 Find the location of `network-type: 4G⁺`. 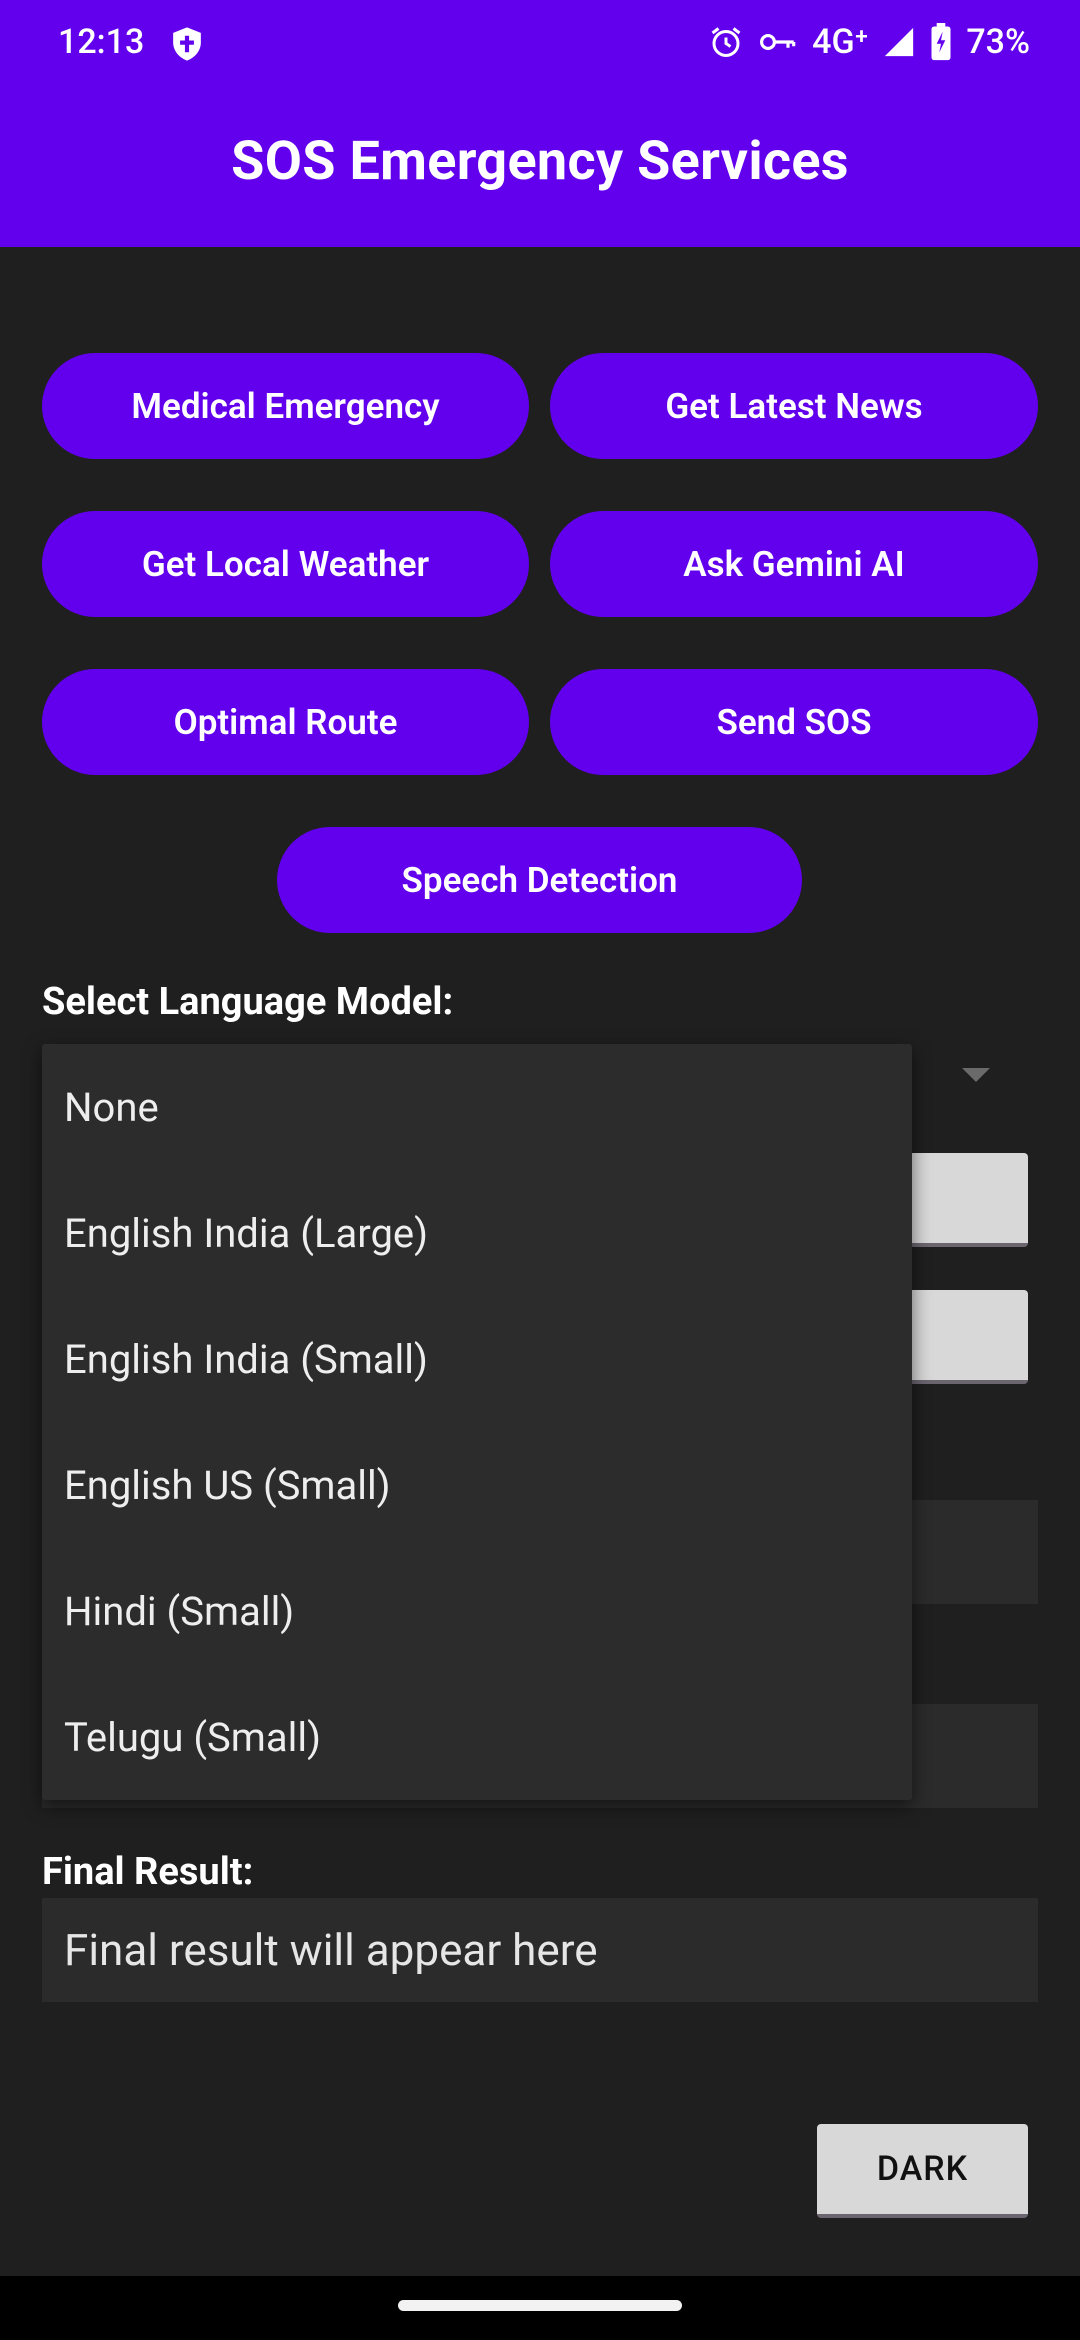

network-type: 4G⁺ is located at coordinates (840, 42).